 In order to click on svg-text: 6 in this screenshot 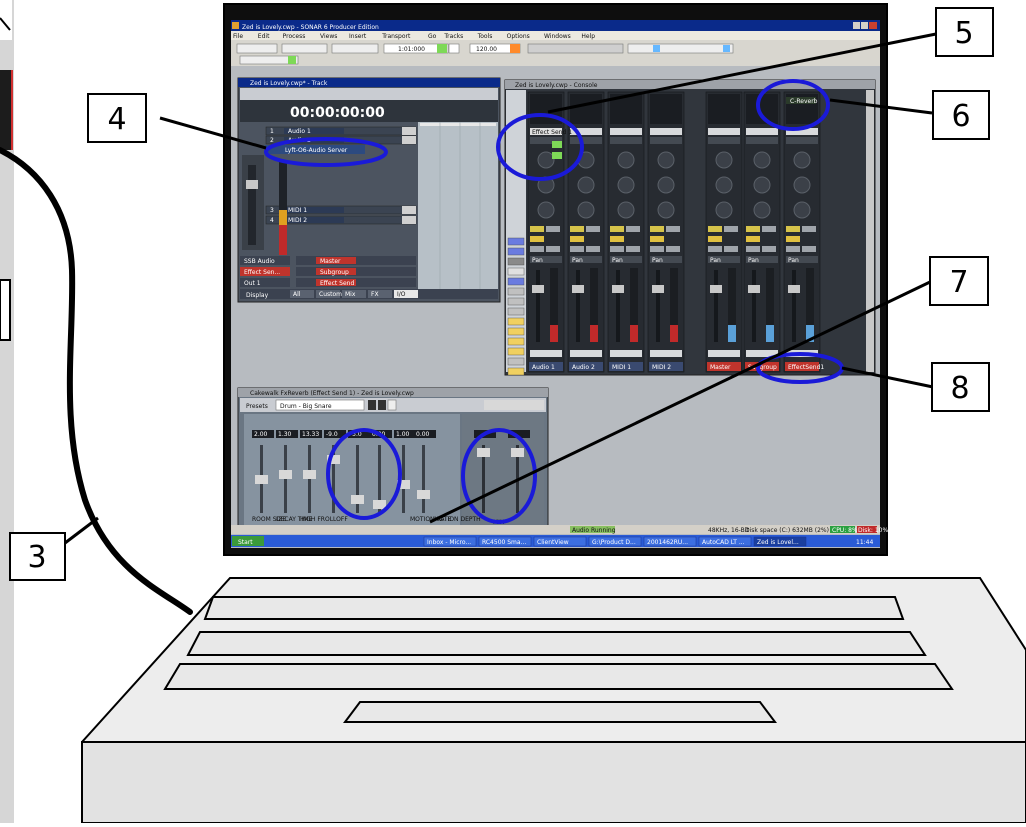, I will do `click(960, 116)`.